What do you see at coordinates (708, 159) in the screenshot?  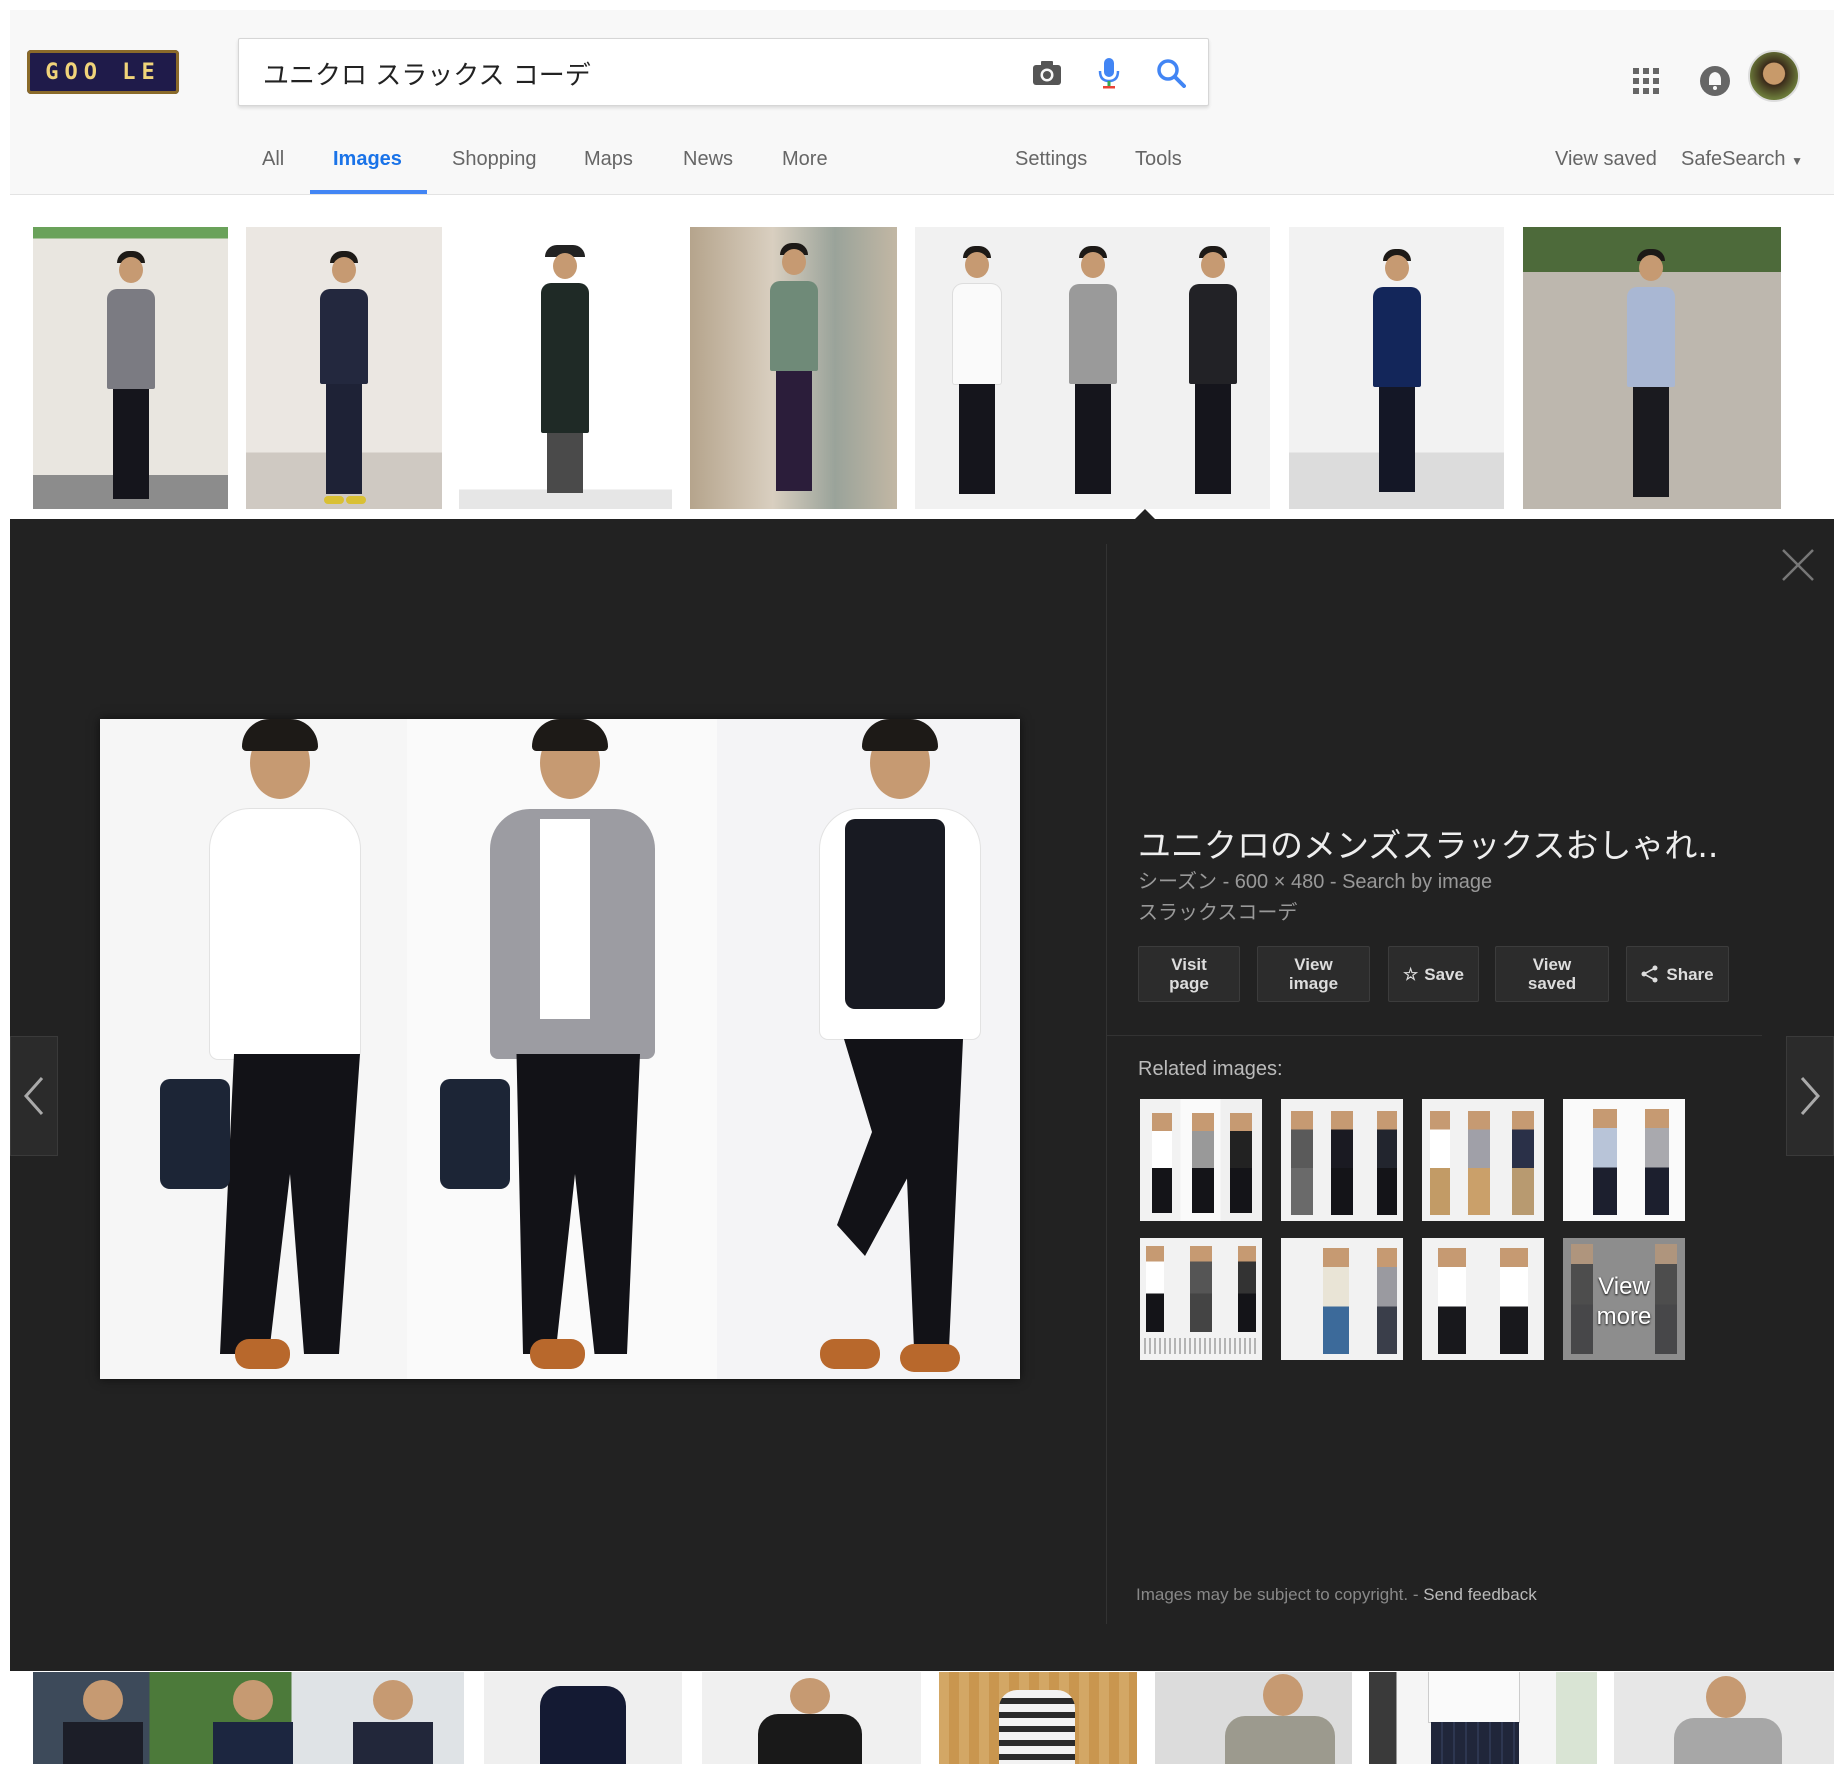 I see `tab-news: News` at bounding box center [708, 159].